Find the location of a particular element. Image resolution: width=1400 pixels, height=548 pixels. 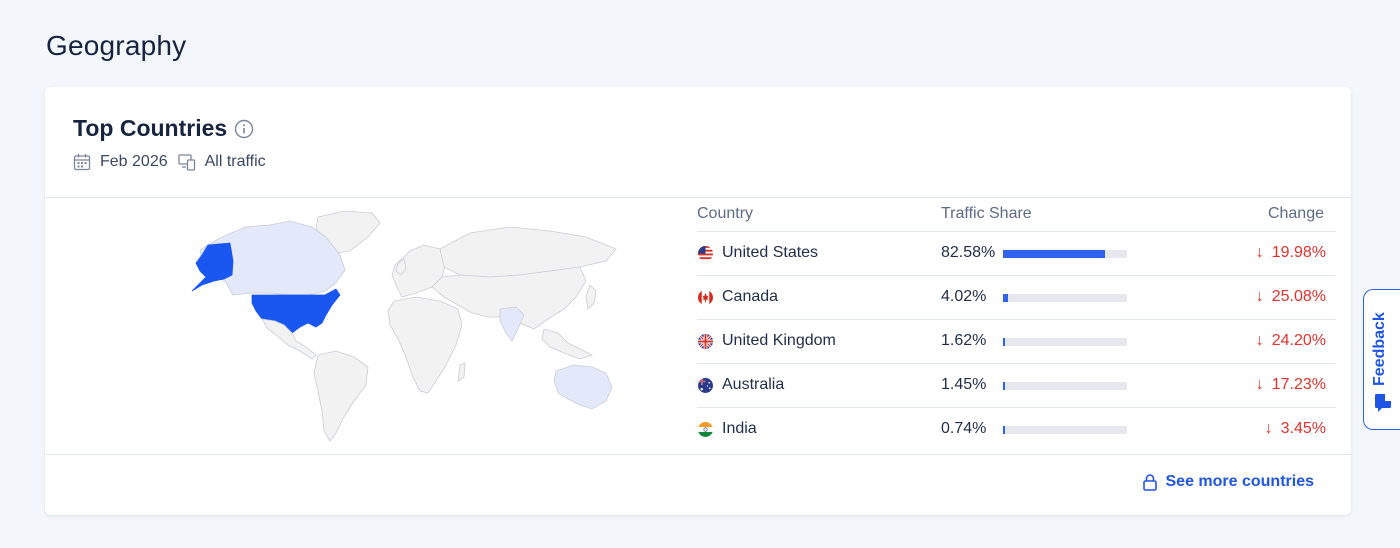

change-value: ↓ 17.23% is located at coordinates (1291, 385).